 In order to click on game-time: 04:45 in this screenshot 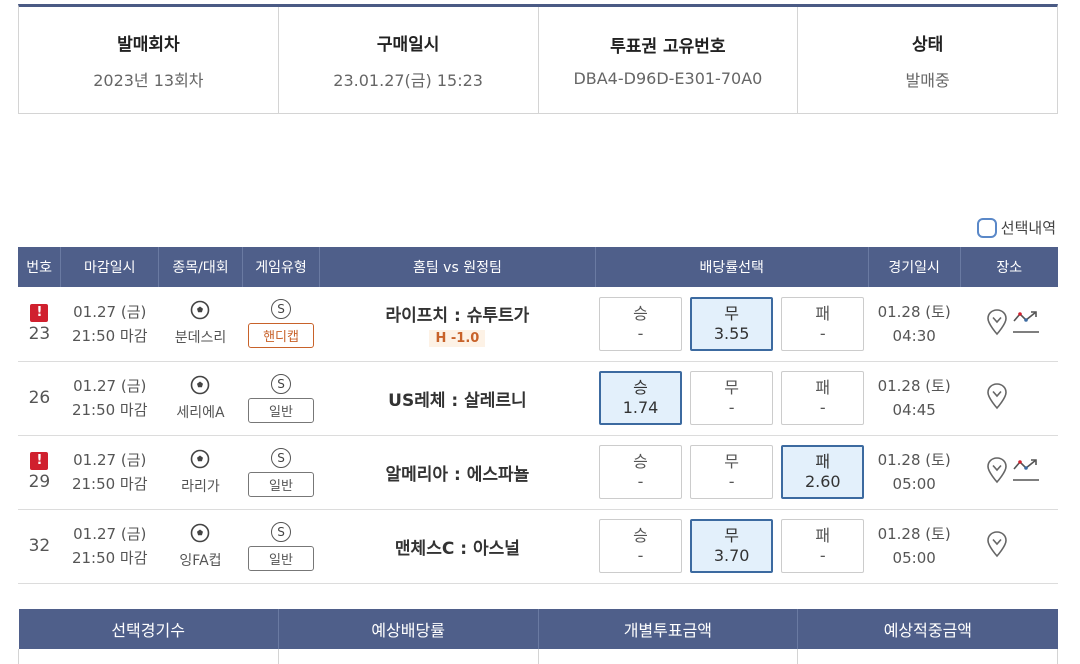, I will do `click(914, 410)`.